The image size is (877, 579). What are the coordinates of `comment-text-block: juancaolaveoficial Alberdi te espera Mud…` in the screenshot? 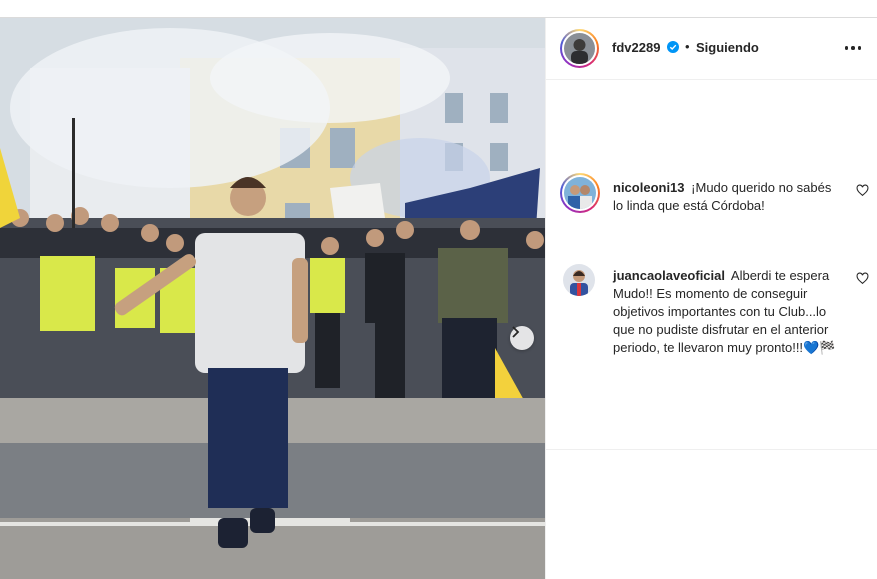 It's located at (728, 312).